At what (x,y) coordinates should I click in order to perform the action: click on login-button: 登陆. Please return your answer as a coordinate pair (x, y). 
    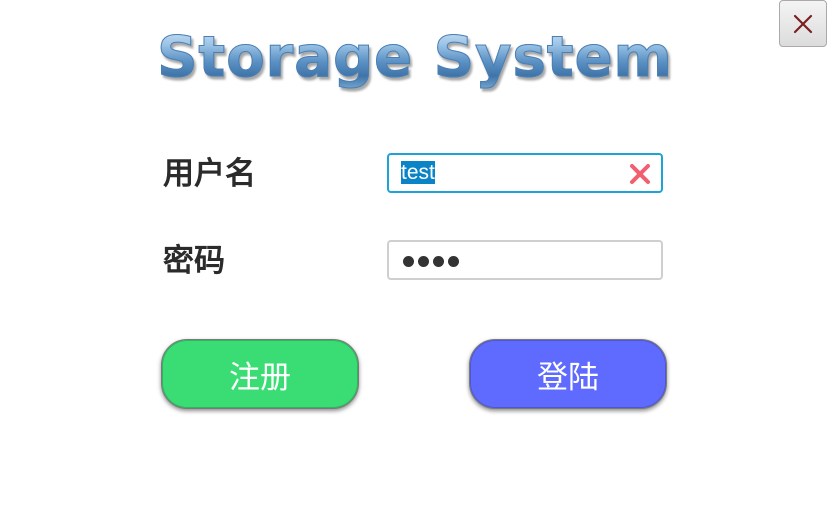
    Looking at the image, I should click on (568, 374).